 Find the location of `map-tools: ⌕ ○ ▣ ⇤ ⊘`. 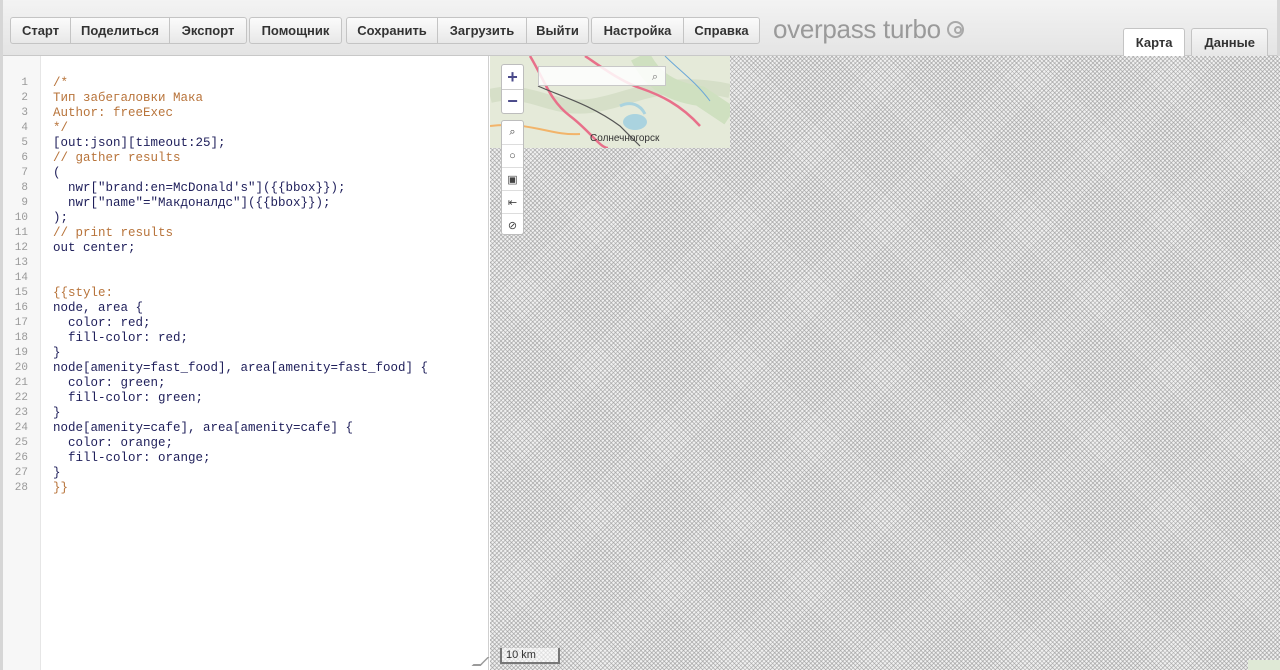

map-tools: ⌕ ○ ▣ ⇤ ⊘ is located at coordinates (512, 177).